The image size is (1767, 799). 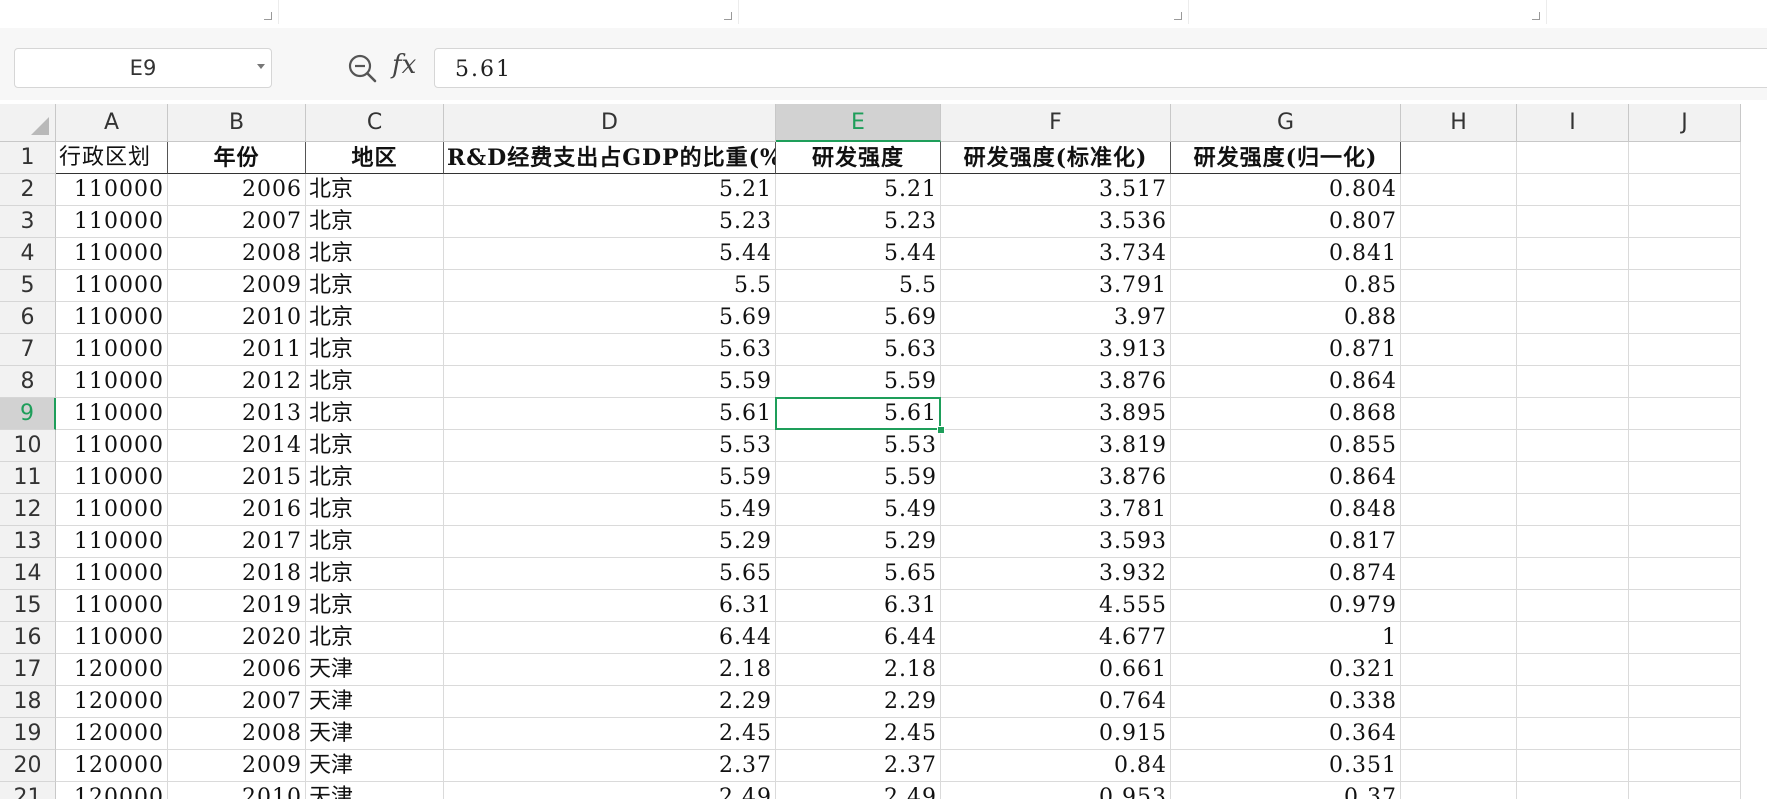 What do you see at coordinates (858, 790) in the screenshot?
I see `cell-e21: 2.49` at bounding box center [858, 790].